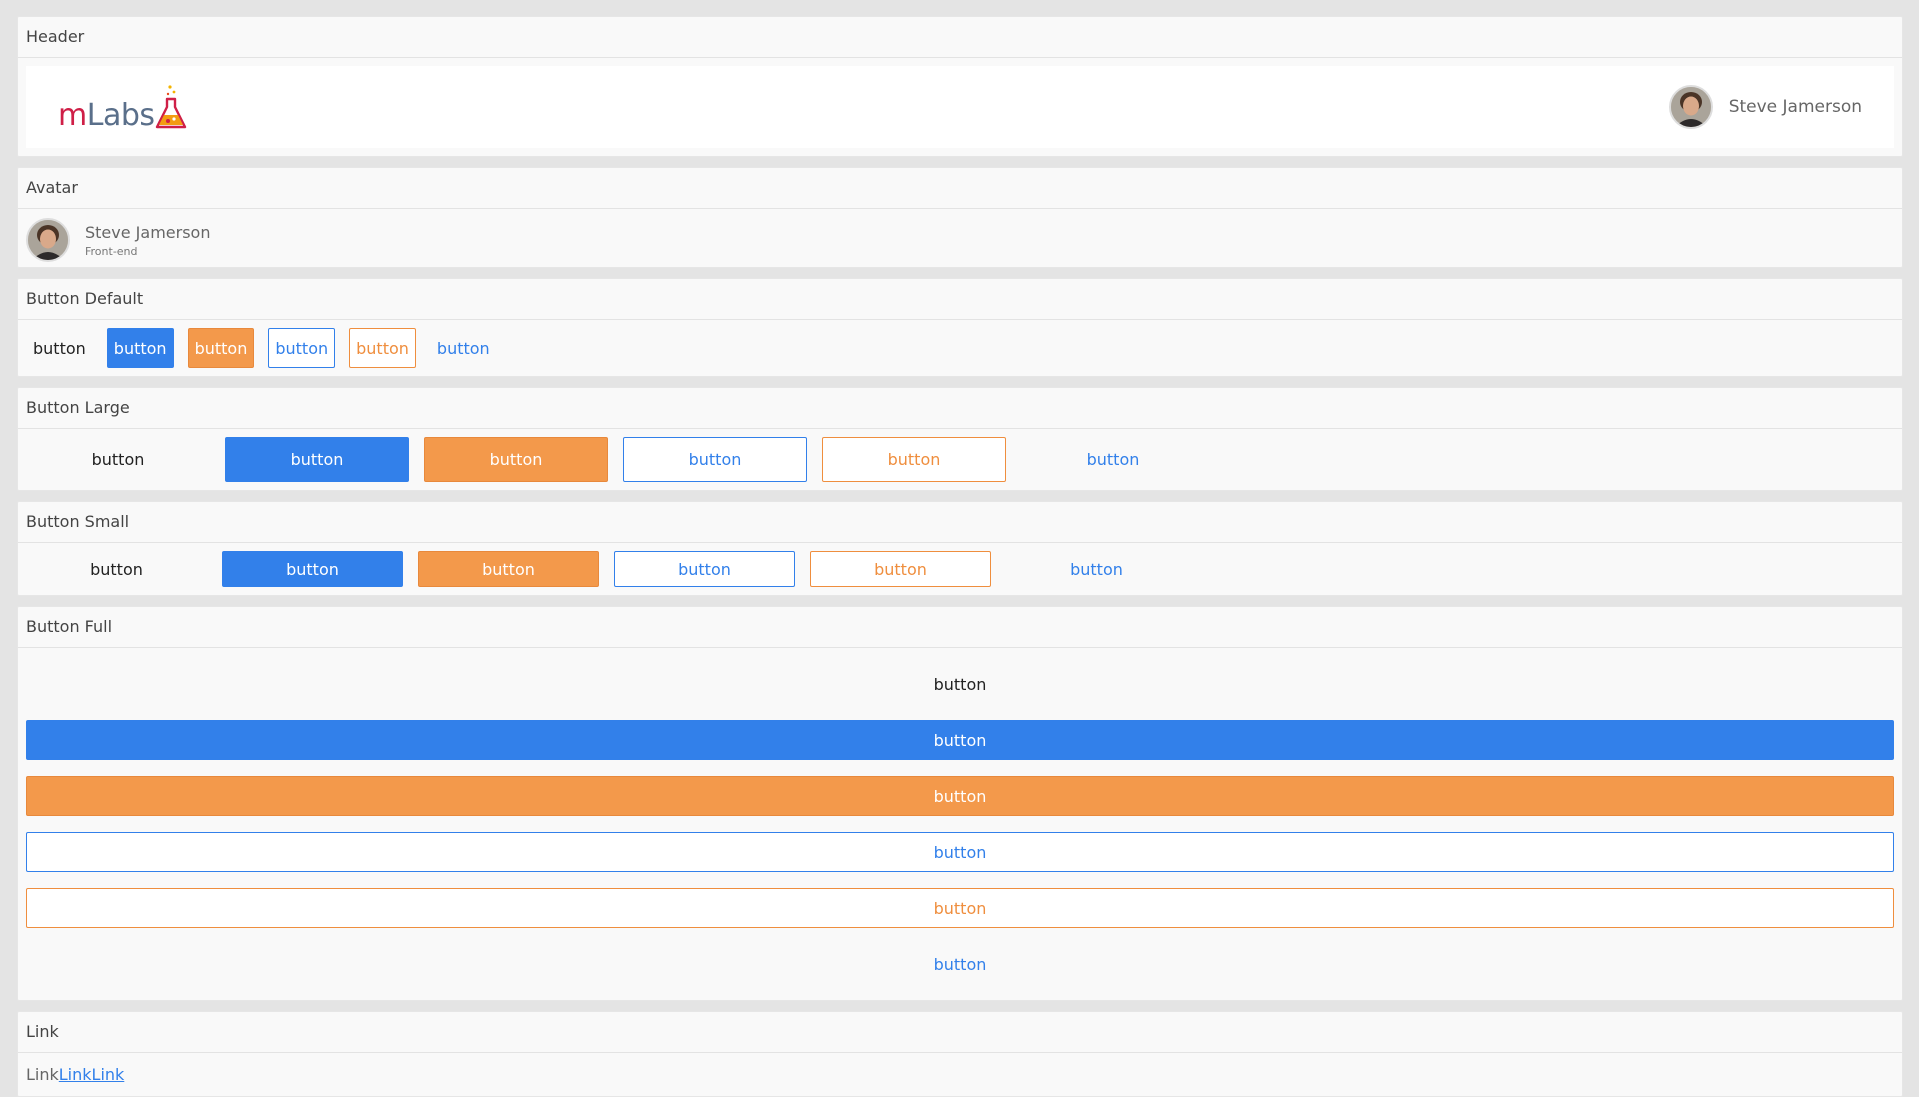 This screenshot has height=1097, width=1919. I want to click on user-menu: Steve Jamerson, so click(1765, 107).